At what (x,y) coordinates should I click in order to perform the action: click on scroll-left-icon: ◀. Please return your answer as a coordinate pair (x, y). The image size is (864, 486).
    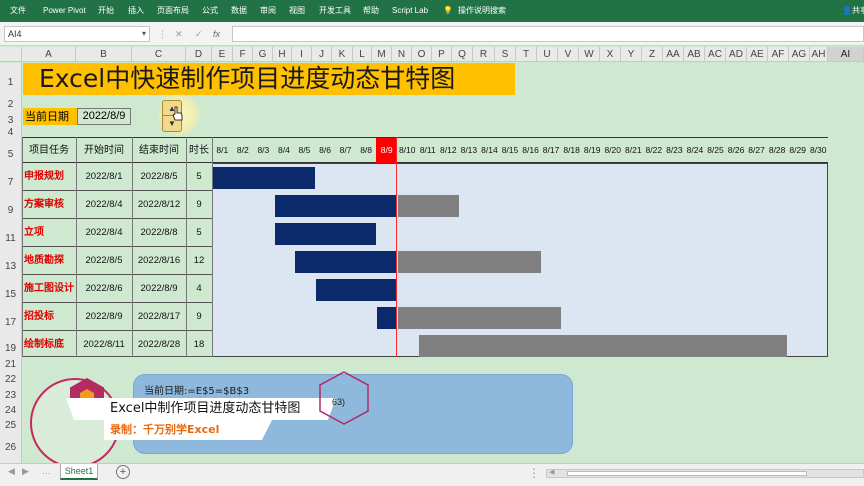
    Looking at the image, I should click on (551, 472).